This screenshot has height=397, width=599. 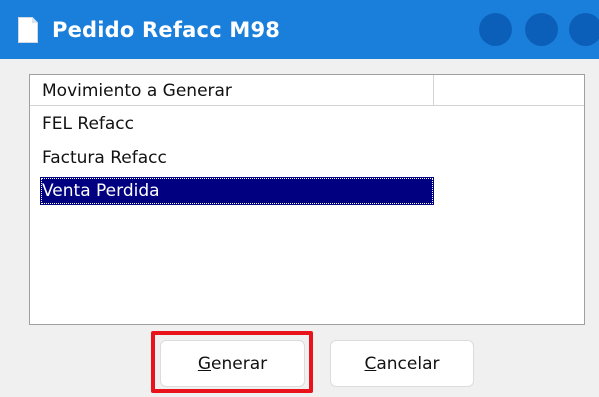 I want to click on generar-button: Generar, so click(x=232, y=363).